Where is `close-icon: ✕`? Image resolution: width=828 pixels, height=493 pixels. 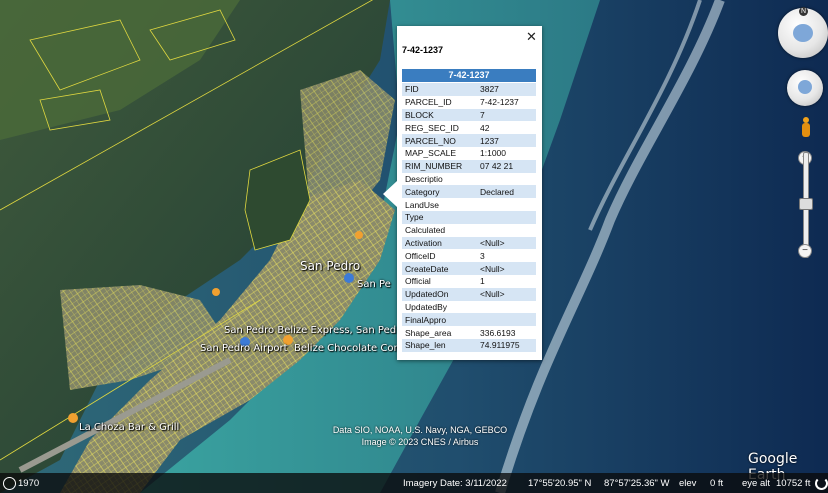 close-icon: ✕ is located at coordinates (531, 37).